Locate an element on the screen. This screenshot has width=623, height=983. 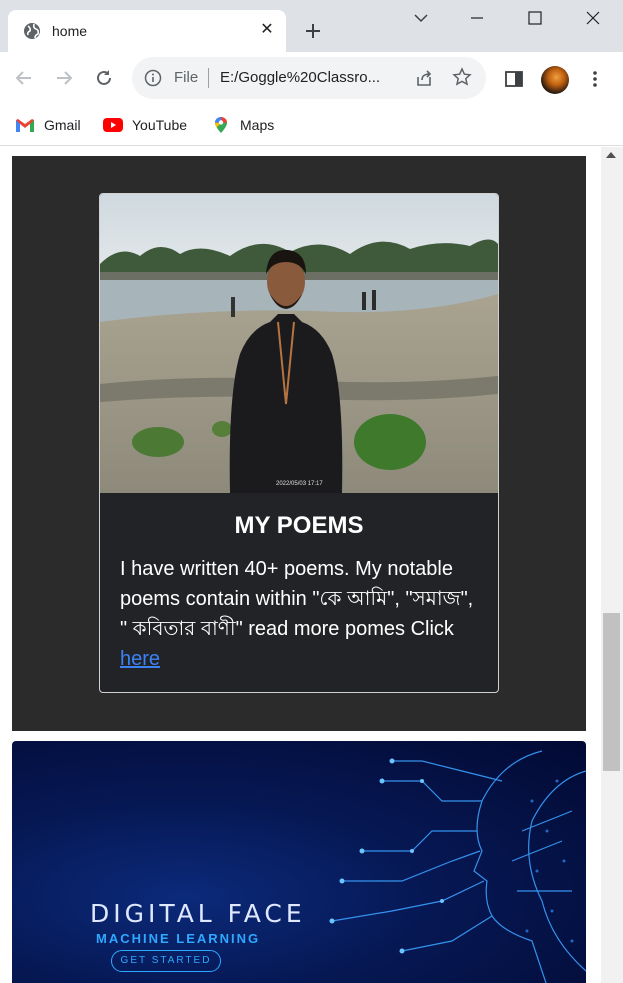
tab-search-chevron-icon is located at coordinates (421, 18).